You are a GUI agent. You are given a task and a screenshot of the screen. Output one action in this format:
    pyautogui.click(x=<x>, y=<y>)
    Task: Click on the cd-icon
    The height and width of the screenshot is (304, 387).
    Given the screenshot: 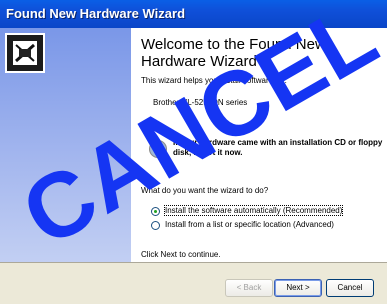 What is the action you would take?
    pyautogui.click(x=158, y=149)
    